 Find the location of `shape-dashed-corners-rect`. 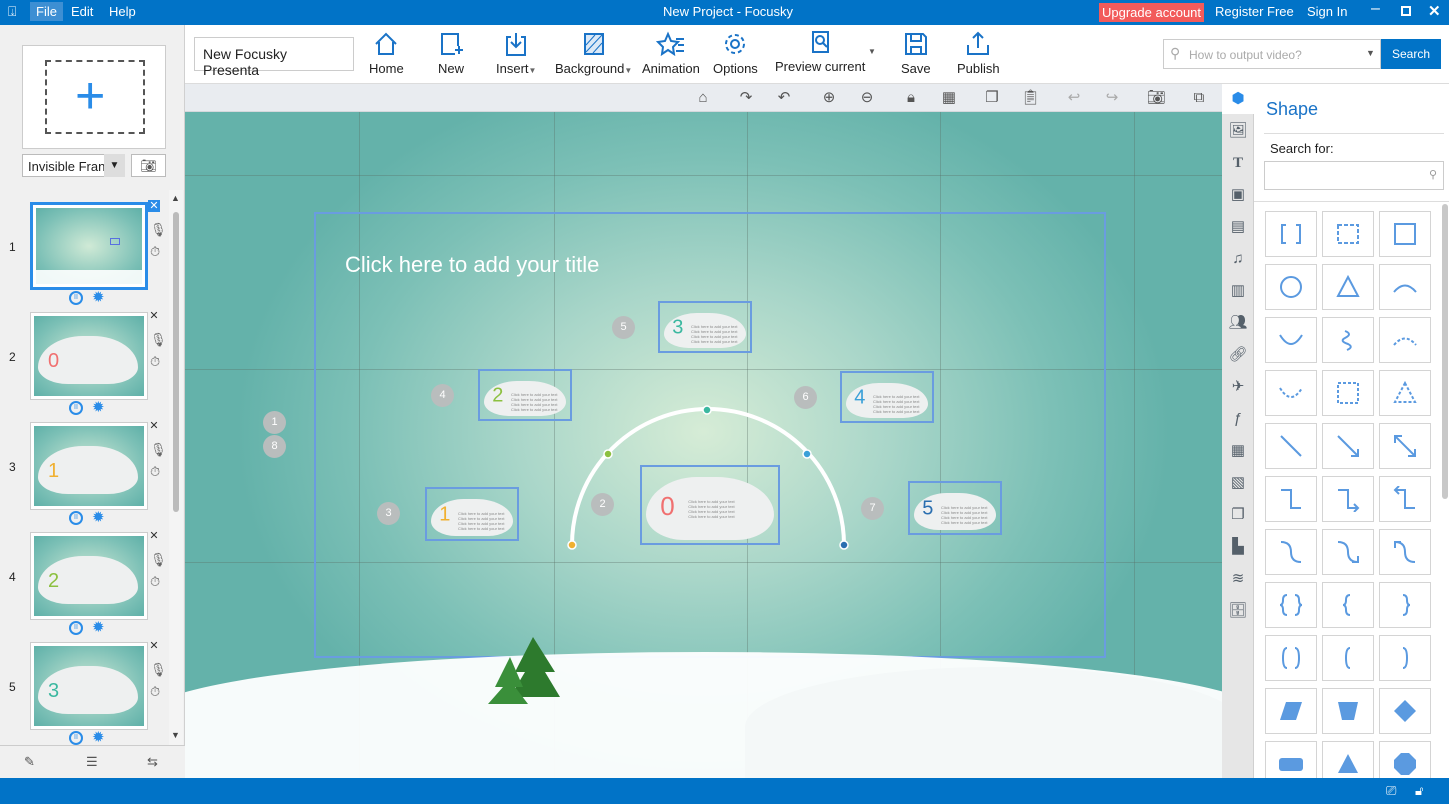

shape-dashed-corners-rect is located at coordinates (1348, 234).